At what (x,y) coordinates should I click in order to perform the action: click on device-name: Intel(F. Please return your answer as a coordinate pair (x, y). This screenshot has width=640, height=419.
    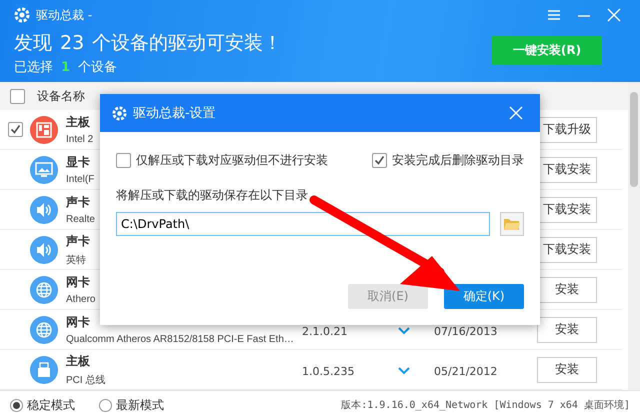
    Looking at the image, I should click on (80, 179).